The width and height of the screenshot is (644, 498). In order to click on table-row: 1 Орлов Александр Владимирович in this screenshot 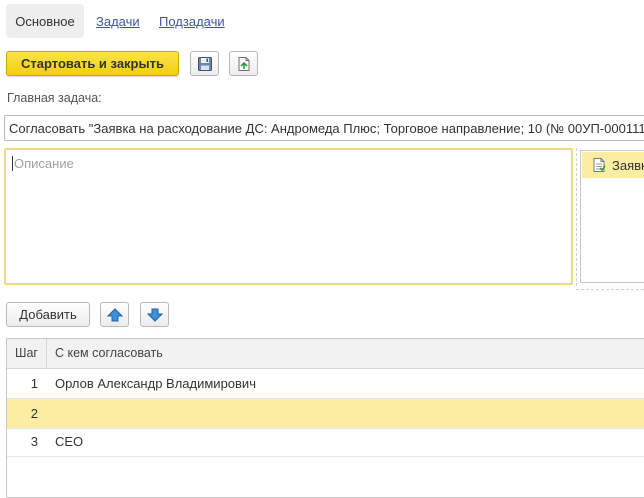, I will do `click(325, 384)`.